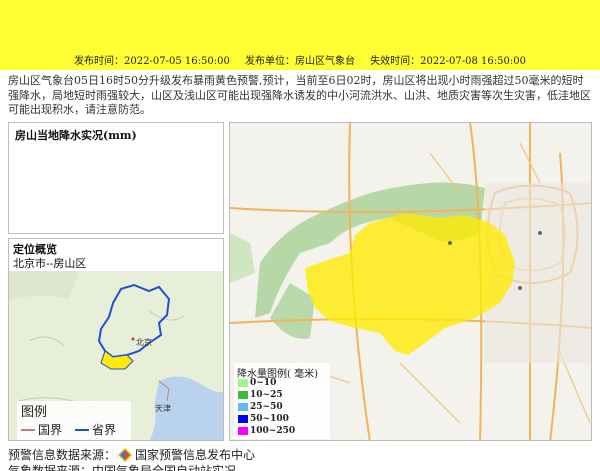 This screenshot has width=600, height=471. Describe the element at coordinates (125, 454) in the screenshot. I see `warning-center-logo-icon` at that location.